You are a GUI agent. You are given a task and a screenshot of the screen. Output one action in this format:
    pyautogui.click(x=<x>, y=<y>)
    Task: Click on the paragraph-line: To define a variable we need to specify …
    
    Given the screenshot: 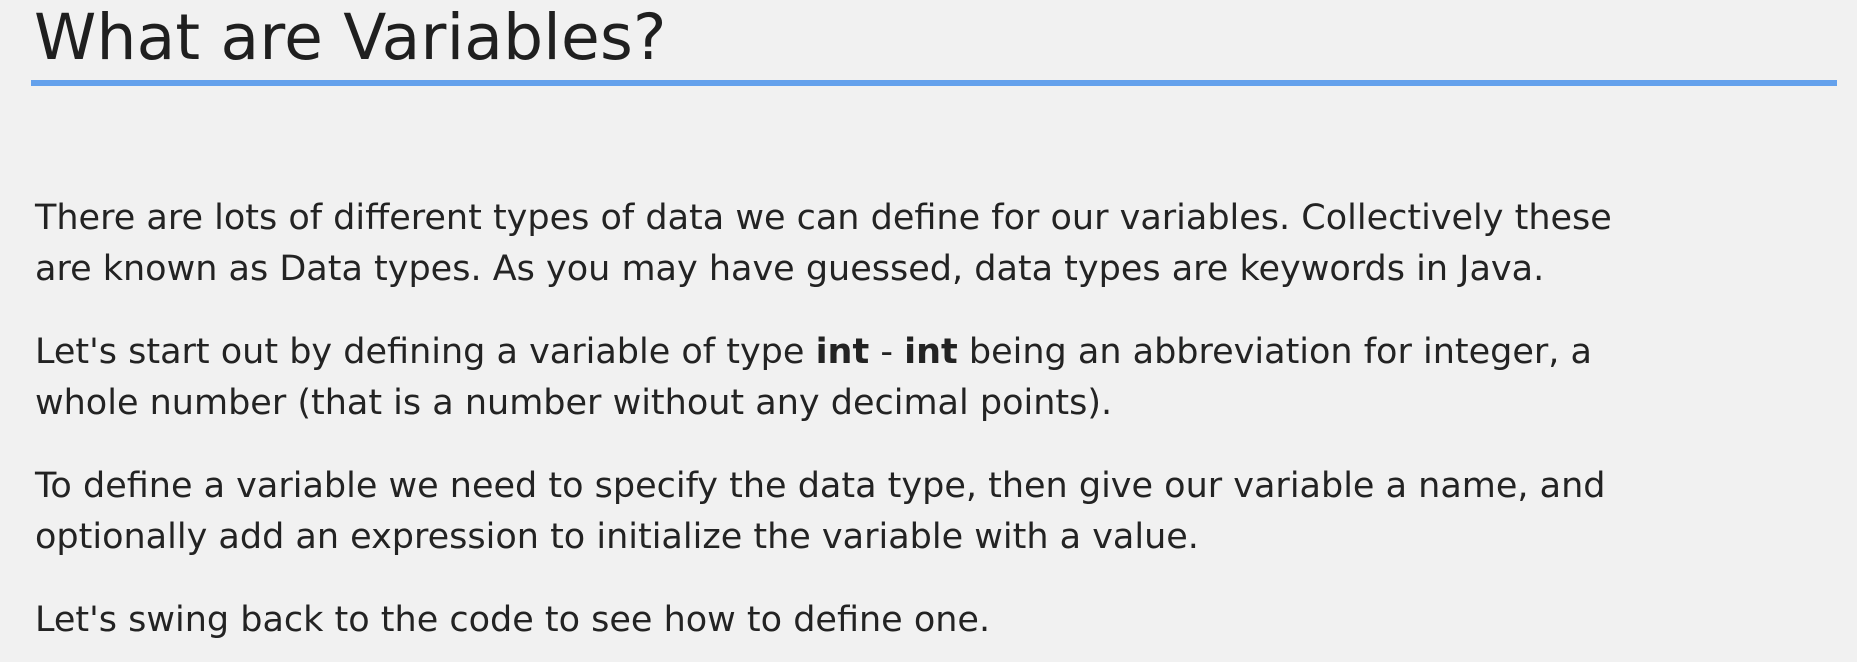 What is the action you would take?
    pyautogui.click(x=820, y=486)
    